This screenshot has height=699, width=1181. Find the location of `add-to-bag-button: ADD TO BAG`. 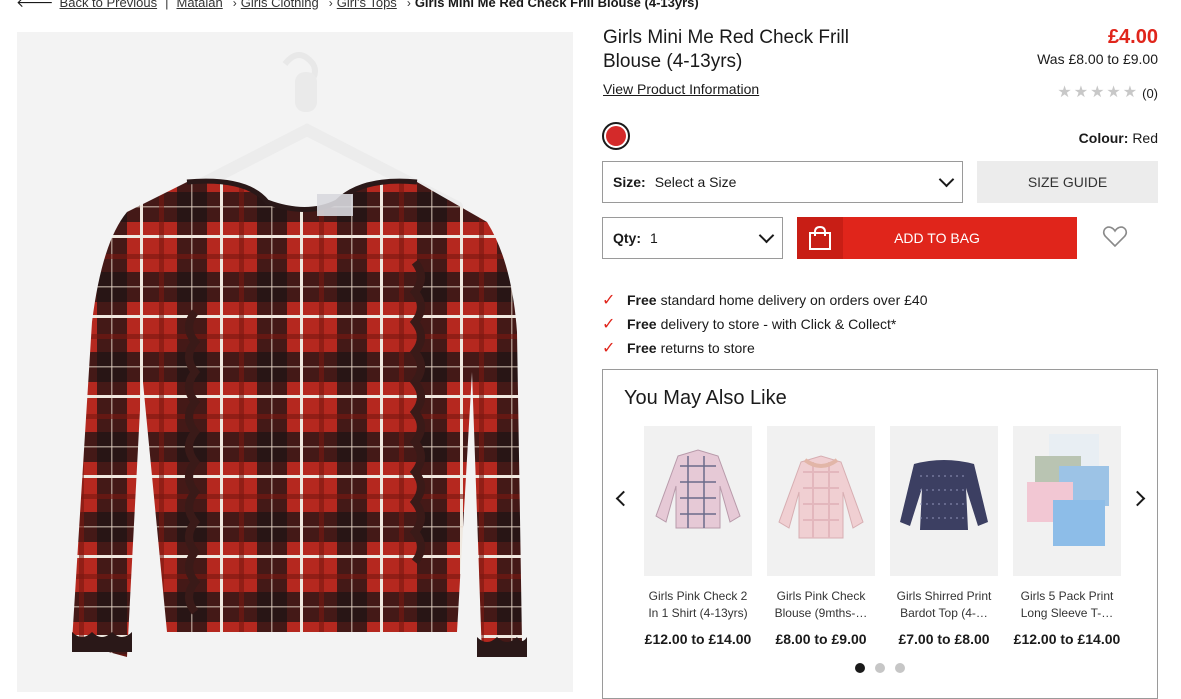

add-to-bag-button: ADD TO BAG is located at coordinates (937, 238).